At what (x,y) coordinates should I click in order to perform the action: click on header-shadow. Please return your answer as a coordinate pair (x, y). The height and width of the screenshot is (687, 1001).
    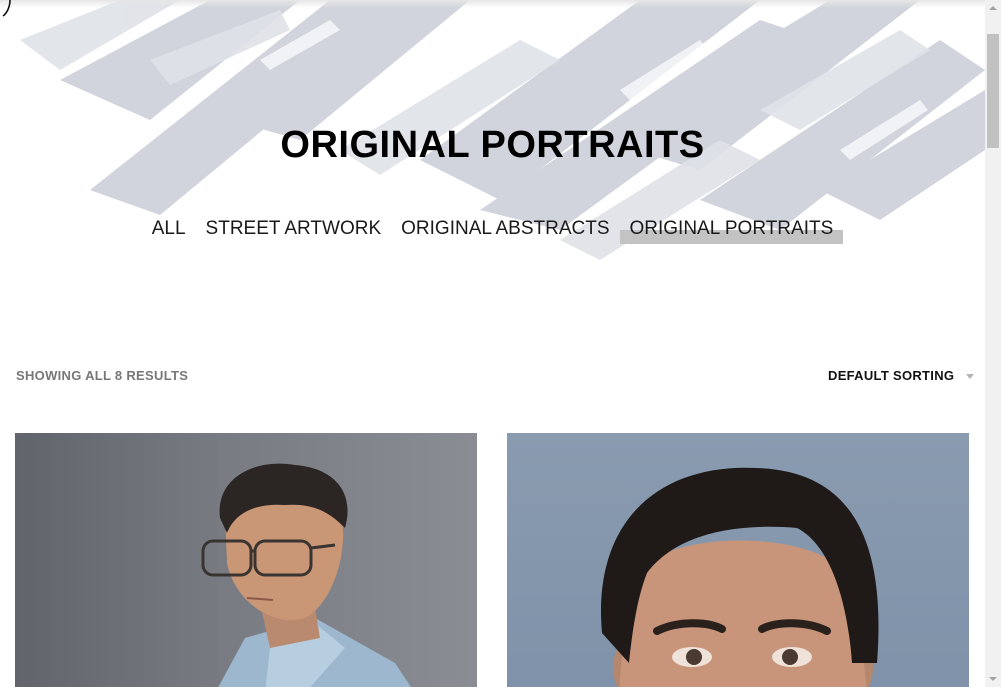
    Looking at the image, I should click on (492, 4).